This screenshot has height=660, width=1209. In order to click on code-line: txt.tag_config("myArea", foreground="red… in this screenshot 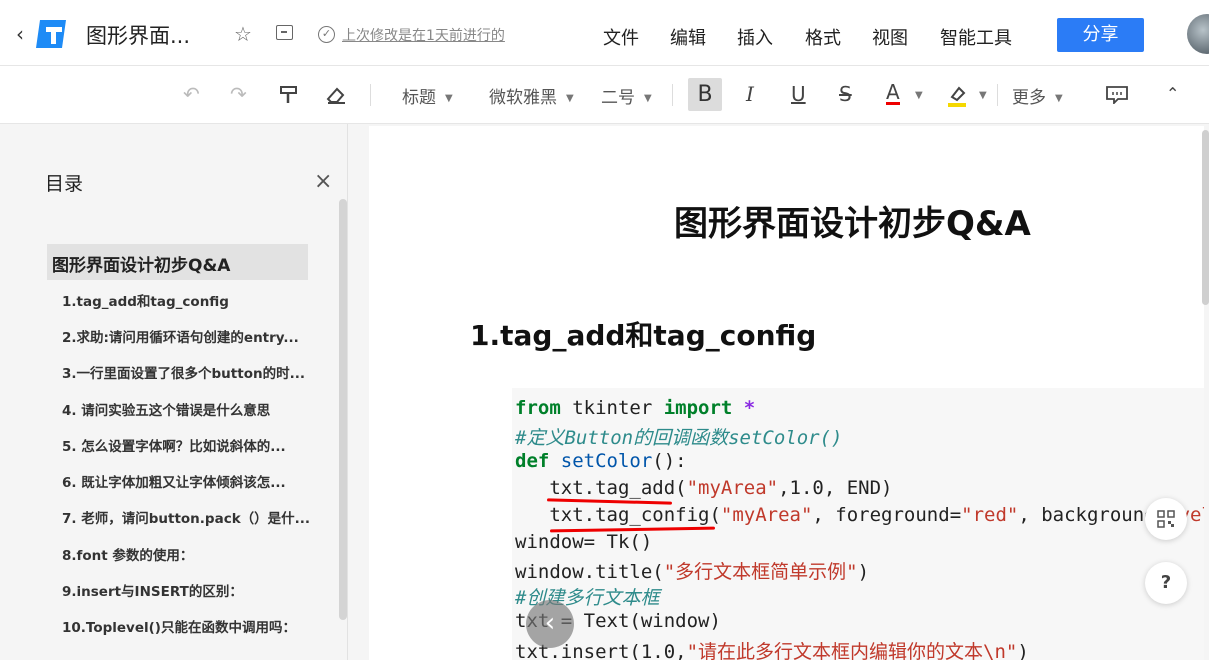, I will do `click(859, 515)`.